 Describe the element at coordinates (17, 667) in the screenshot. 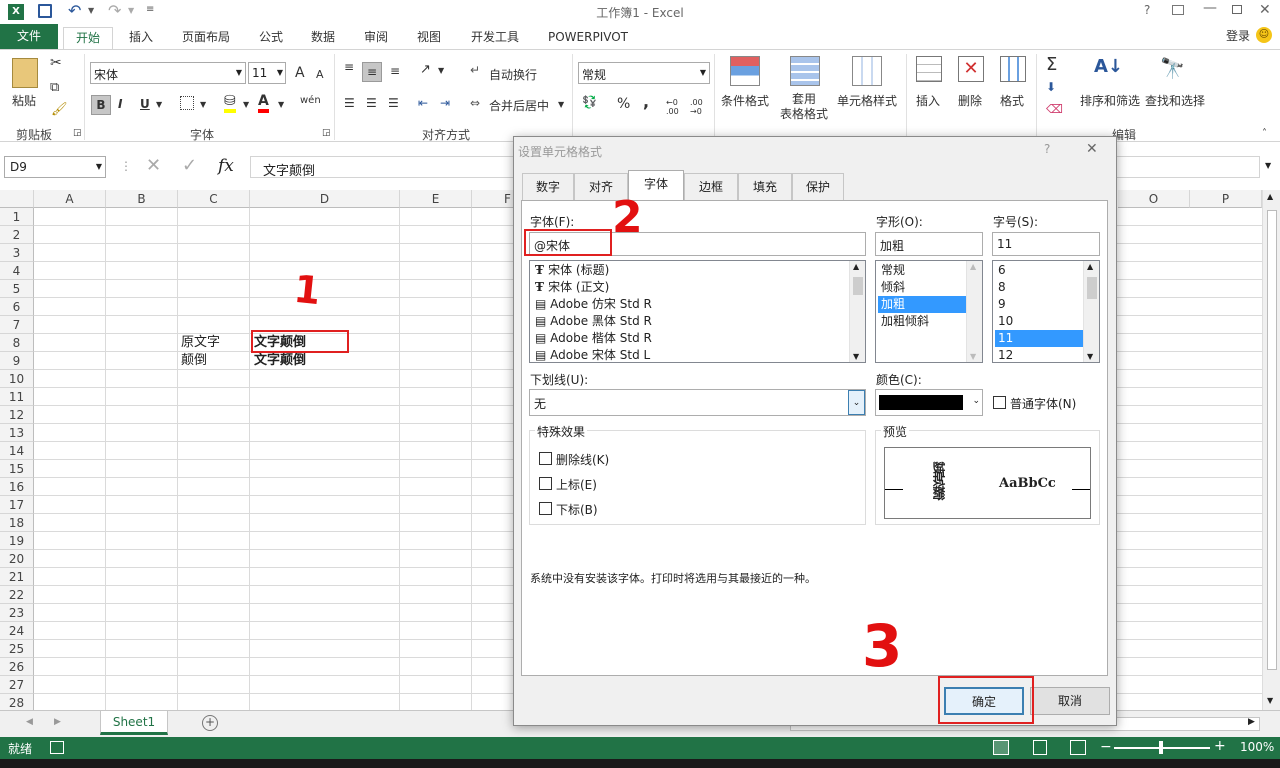

I see `row-header: 26` at that location.